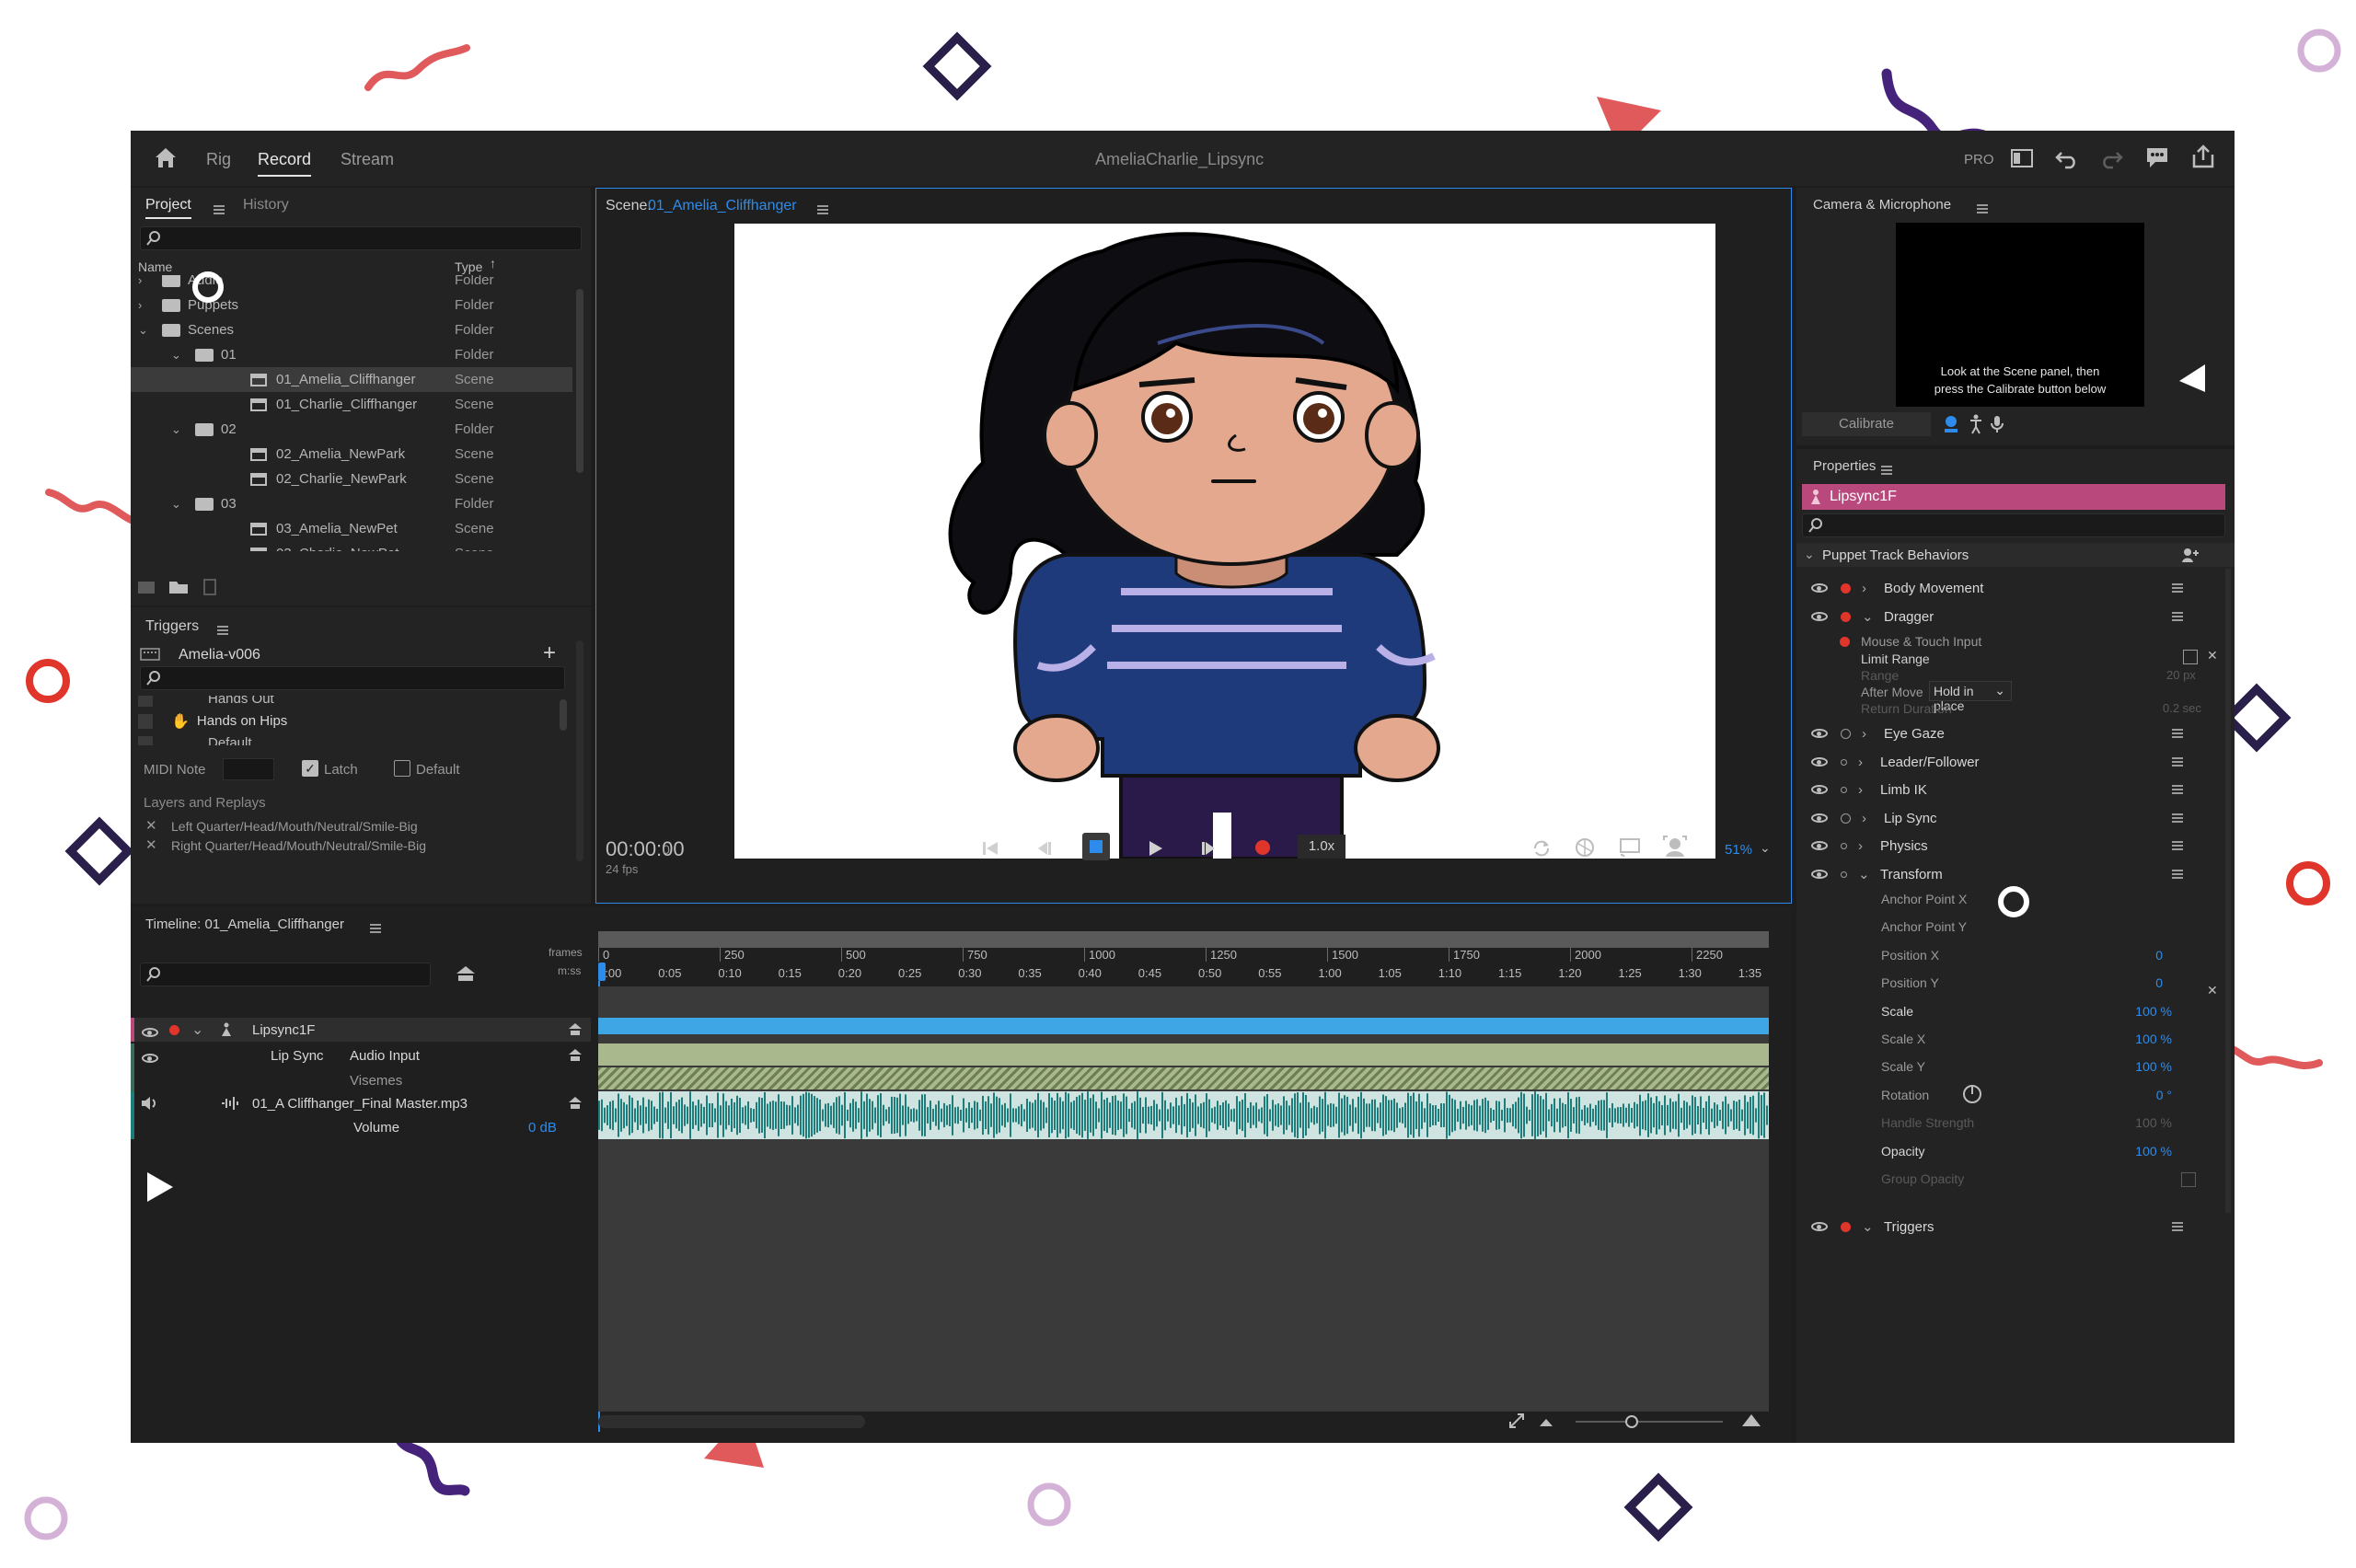  I want to click on transform-param-row: Opacity 100 %, so click(2008, 1151).